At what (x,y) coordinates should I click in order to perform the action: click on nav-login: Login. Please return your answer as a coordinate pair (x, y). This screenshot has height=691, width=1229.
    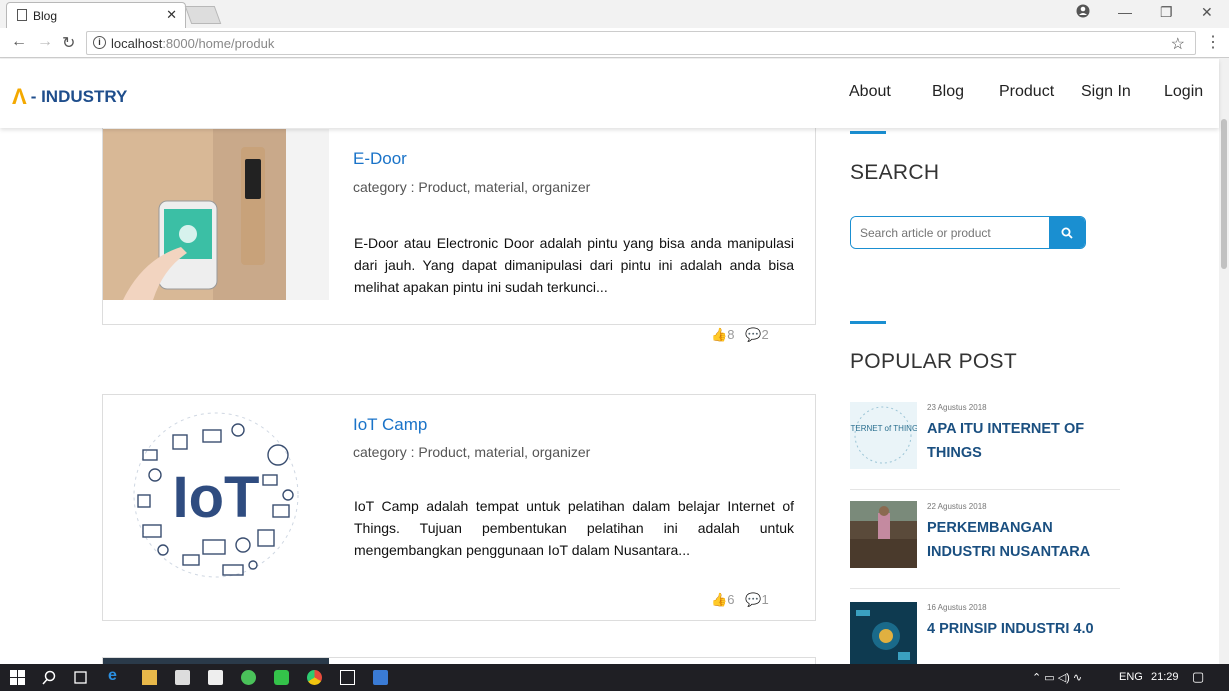
    Looking at the image, I should click on (1183, 92).